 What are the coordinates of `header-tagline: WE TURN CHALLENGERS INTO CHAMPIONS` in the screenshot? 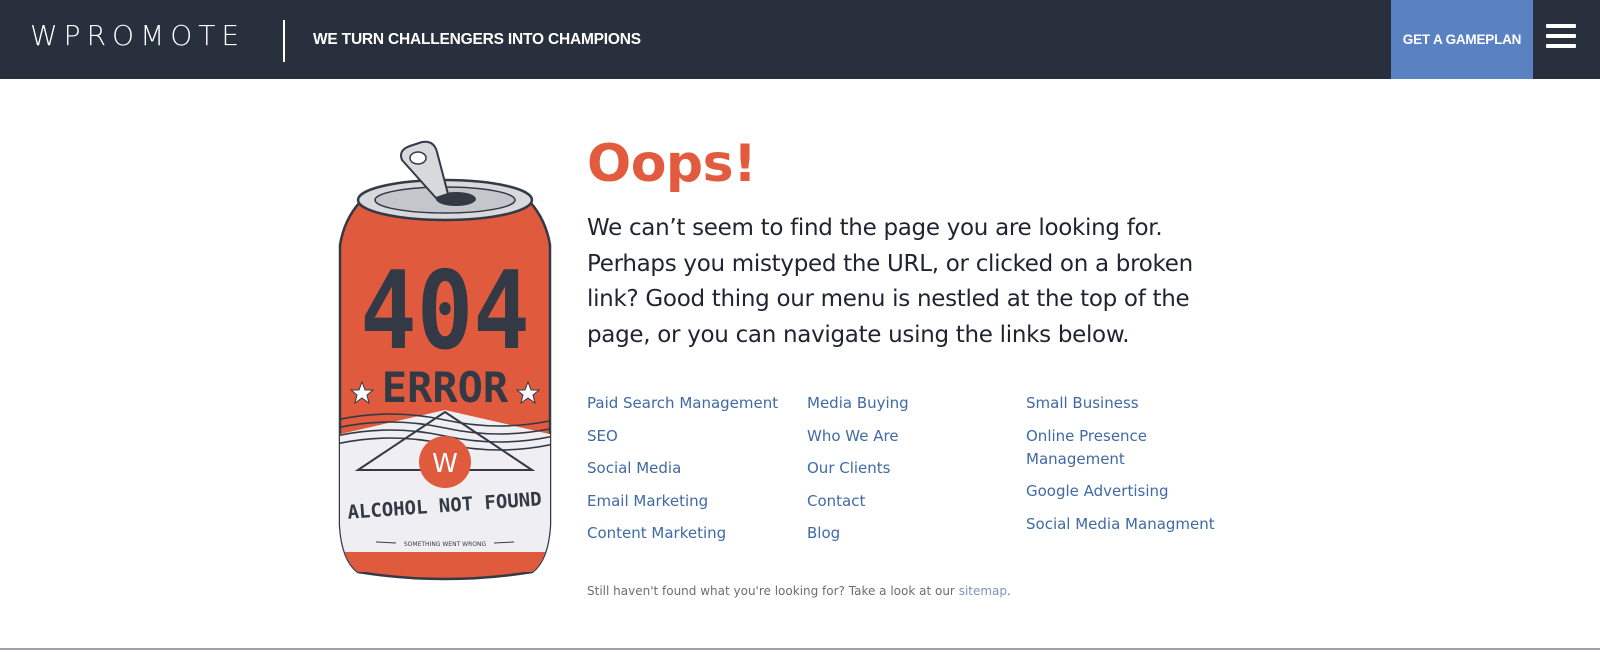 It's located at (477, 39).